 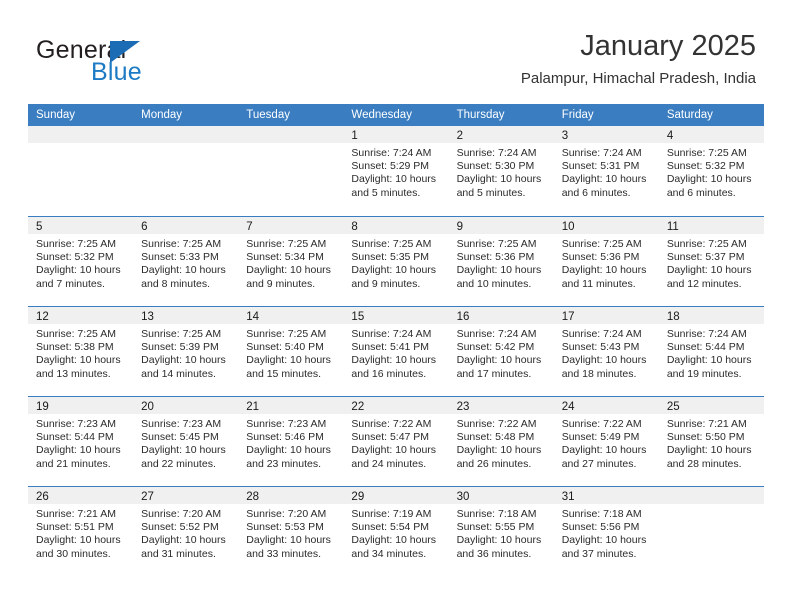 I want to click on date-band: 17, so click(x=606, y=315).